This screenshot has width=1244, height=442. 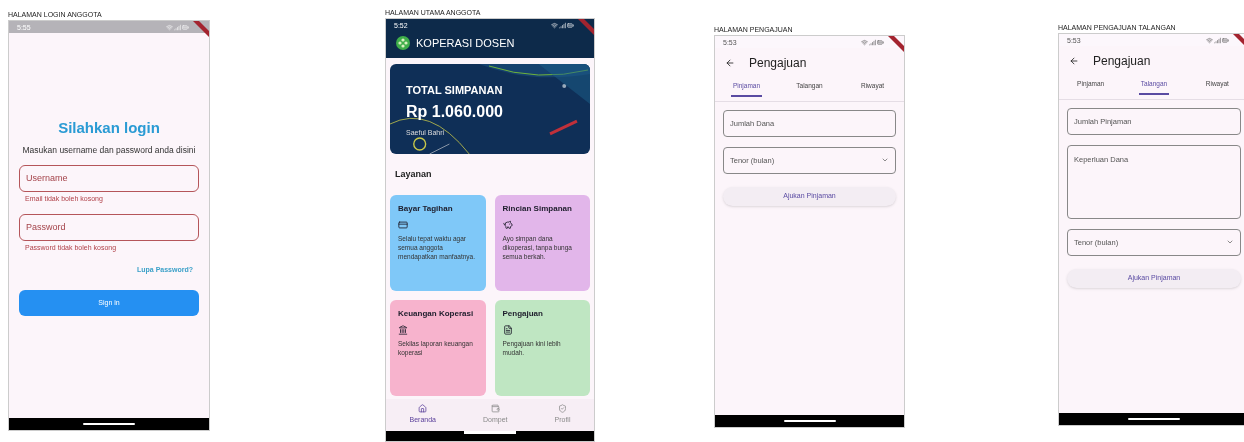 What do you see at coordinates (403, 43) in the screenshot?
I see `logo-icon` at bounding box center [403, 43].